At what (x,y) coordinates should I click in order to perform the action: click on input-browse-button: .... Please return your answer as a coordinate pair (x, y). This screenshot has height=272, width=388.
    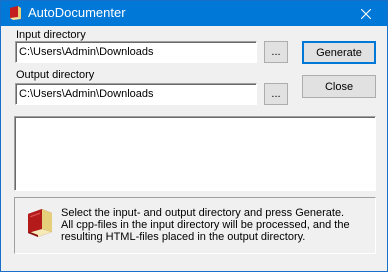
    Looking at the image, I should click on (276, 52).